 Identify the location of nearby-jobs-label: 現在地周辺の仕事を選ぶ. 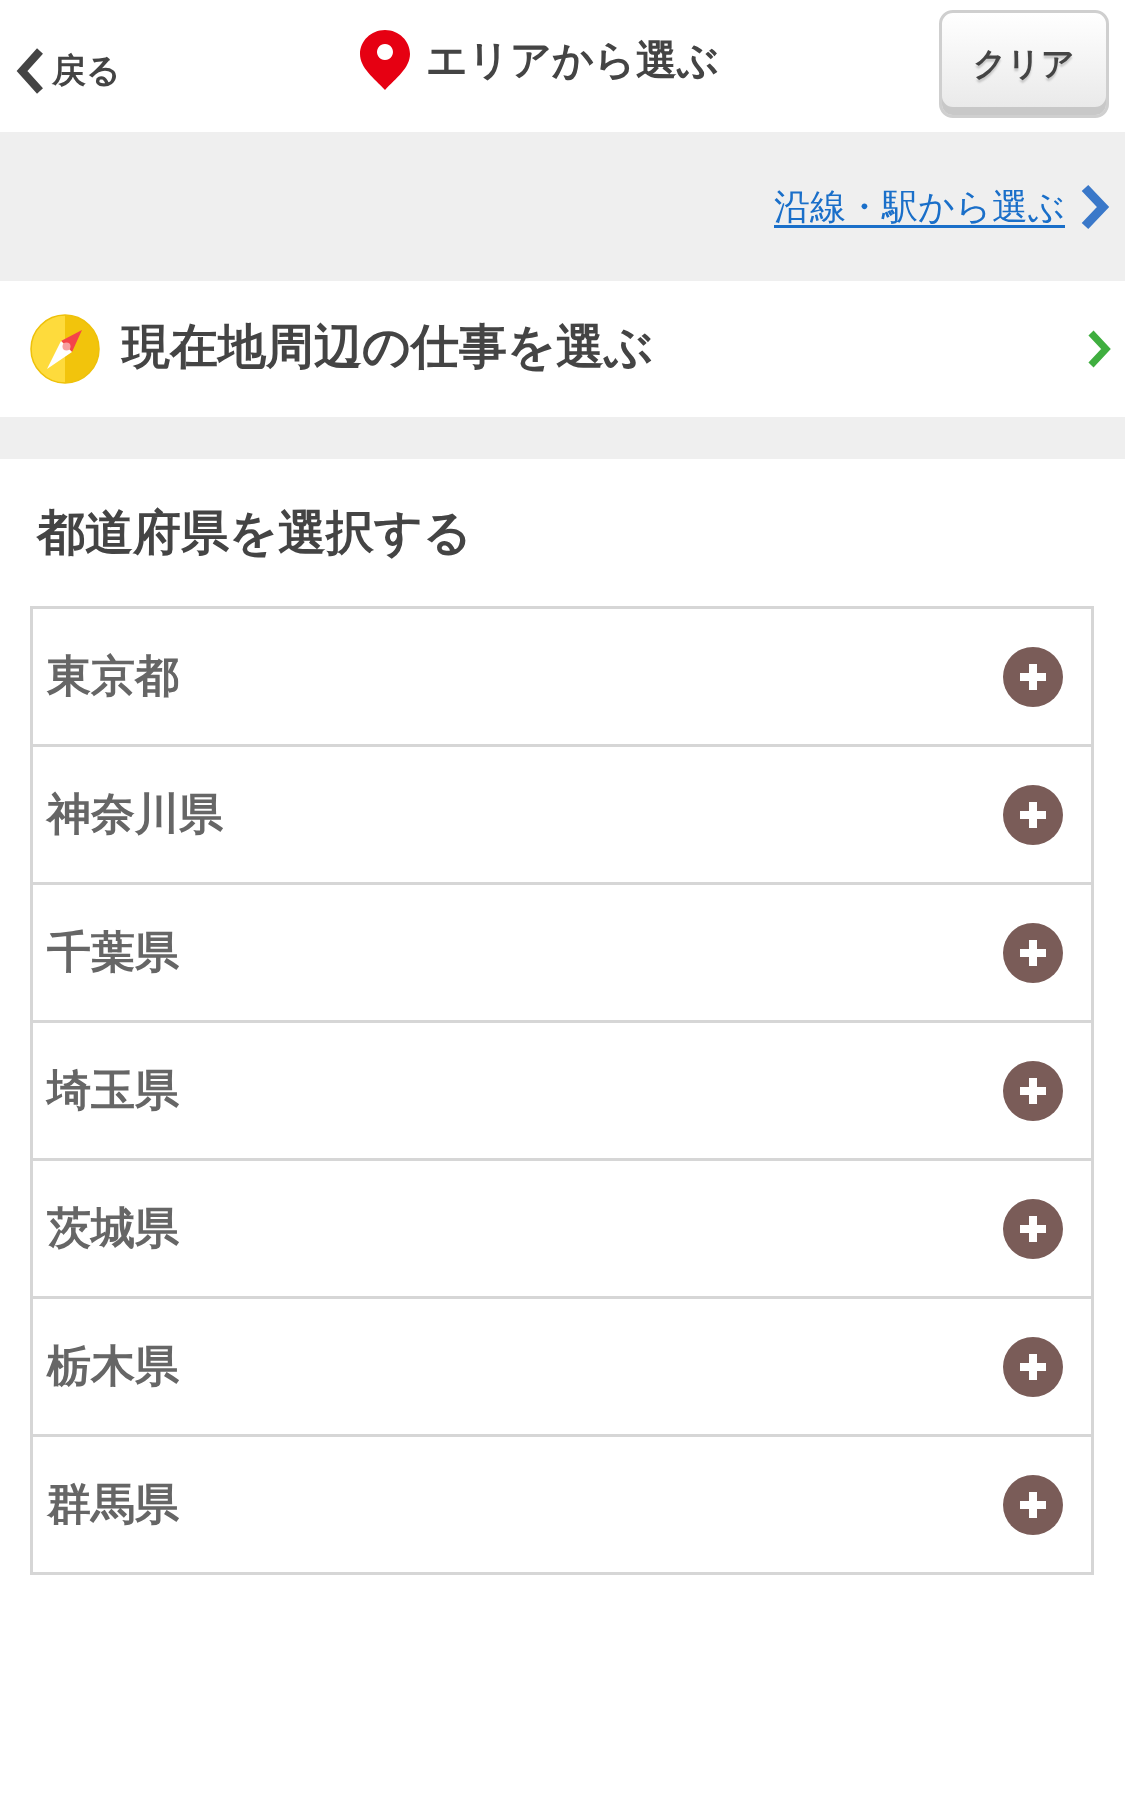
(387, 347).